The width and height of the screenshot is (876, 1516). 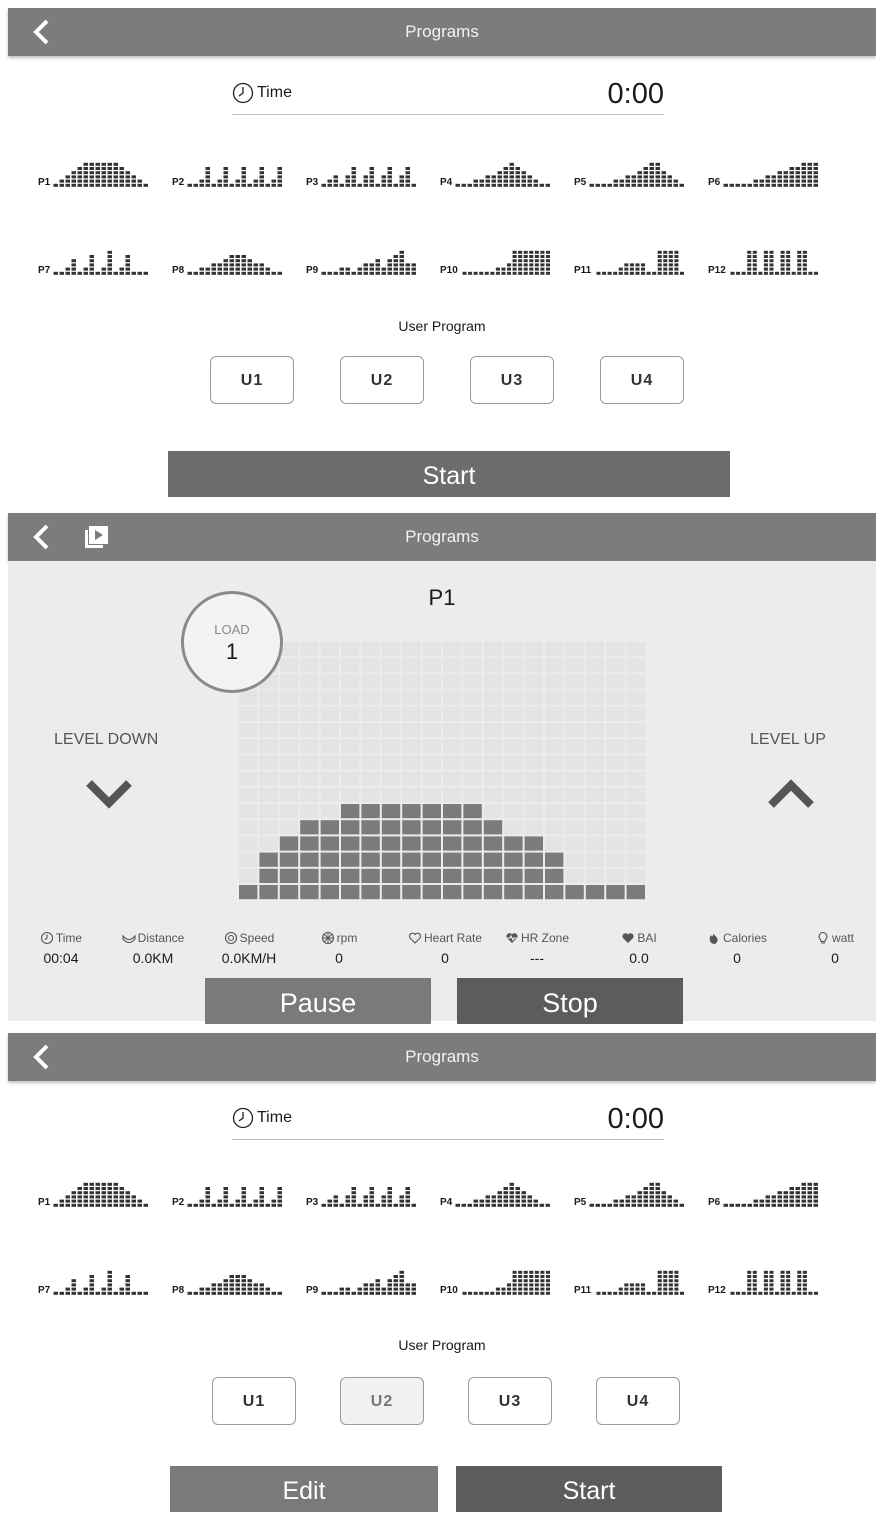 What do you see at coordinates (106, 739) in the screenshot?
I see `level-down-label: LEVEL DOWN` at bounding box center [106, 739].